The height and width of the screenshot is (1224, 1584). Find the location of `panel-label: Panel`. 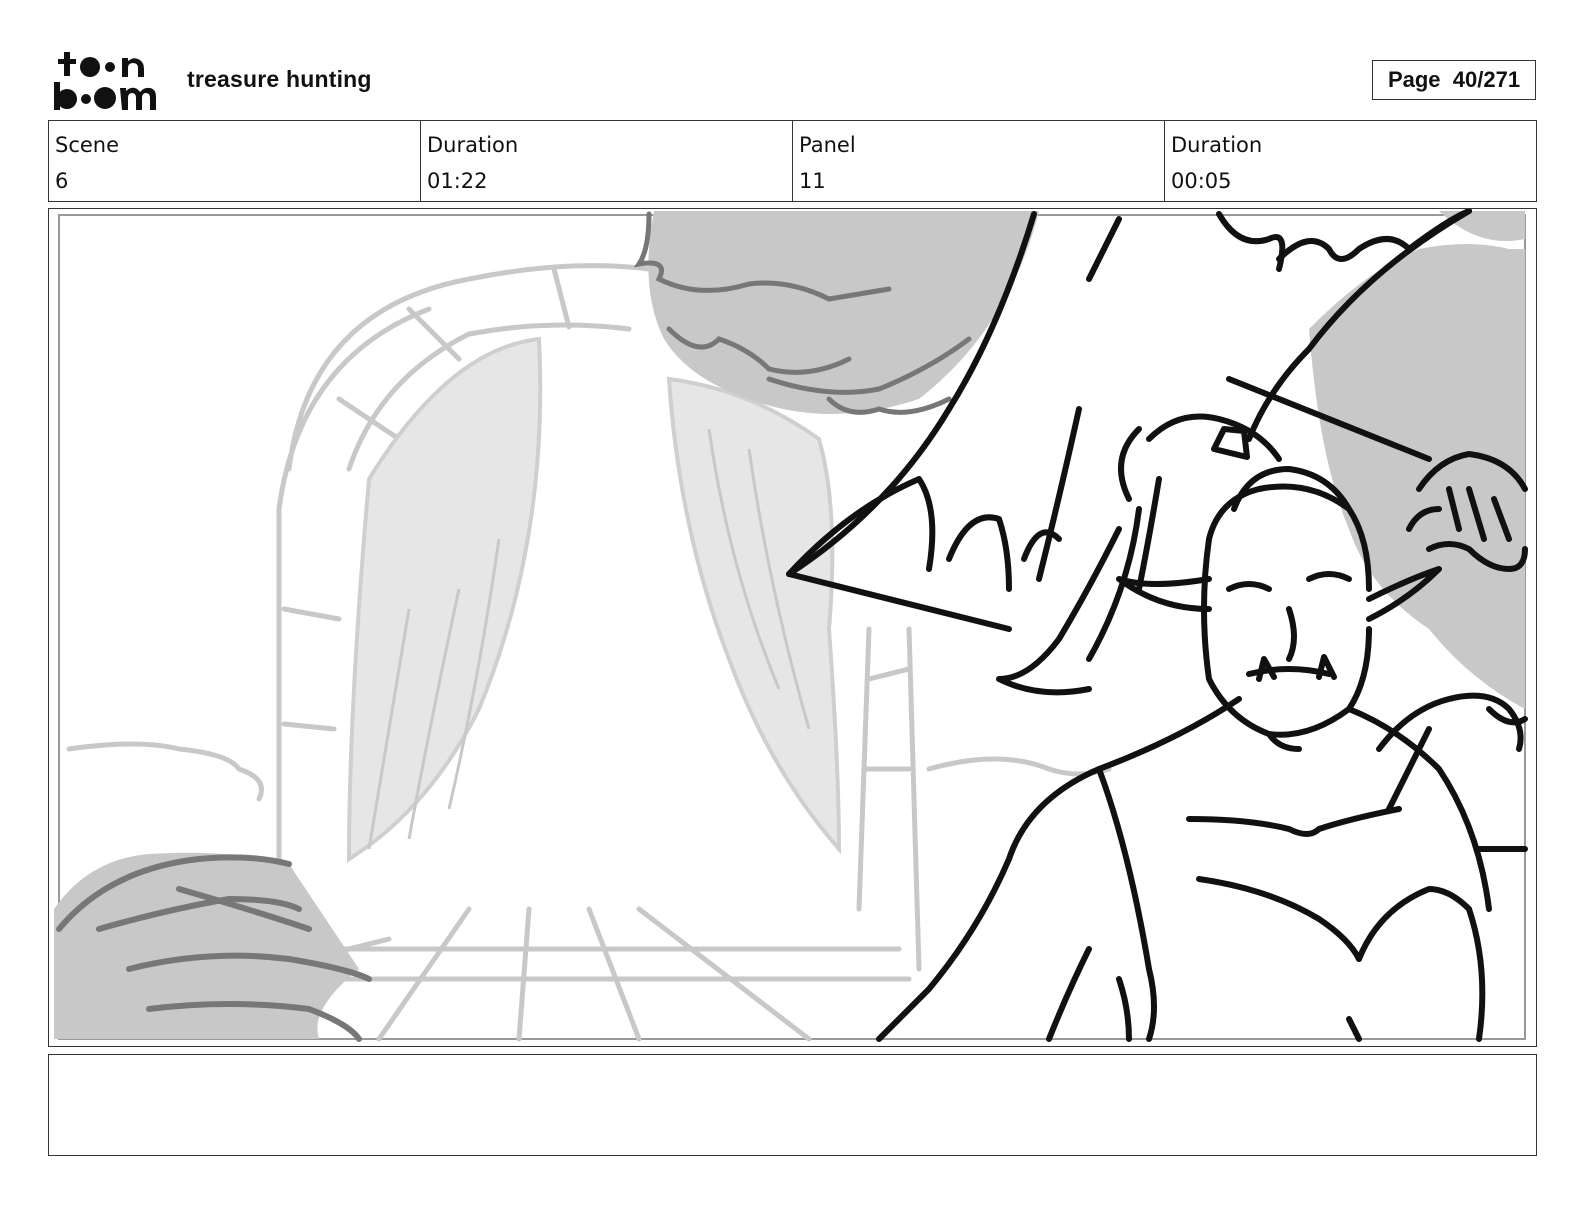

panel-label: Panel is located at coordinates (827, 145).